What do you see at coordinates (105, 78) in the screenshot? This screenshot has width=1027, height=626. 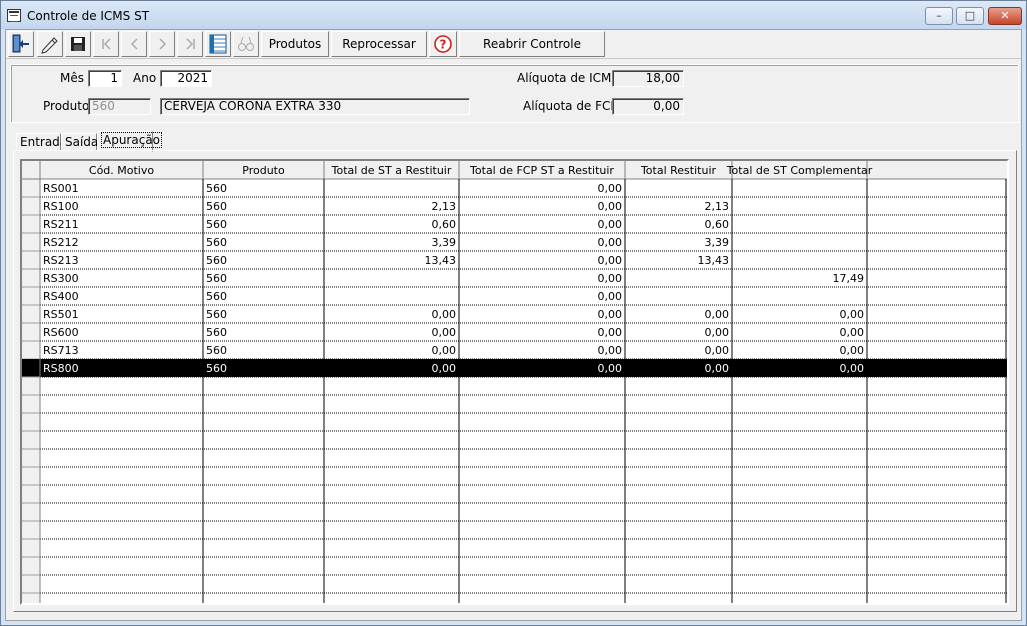 I see `mes-field: 1` at bounding box center [105, 78].